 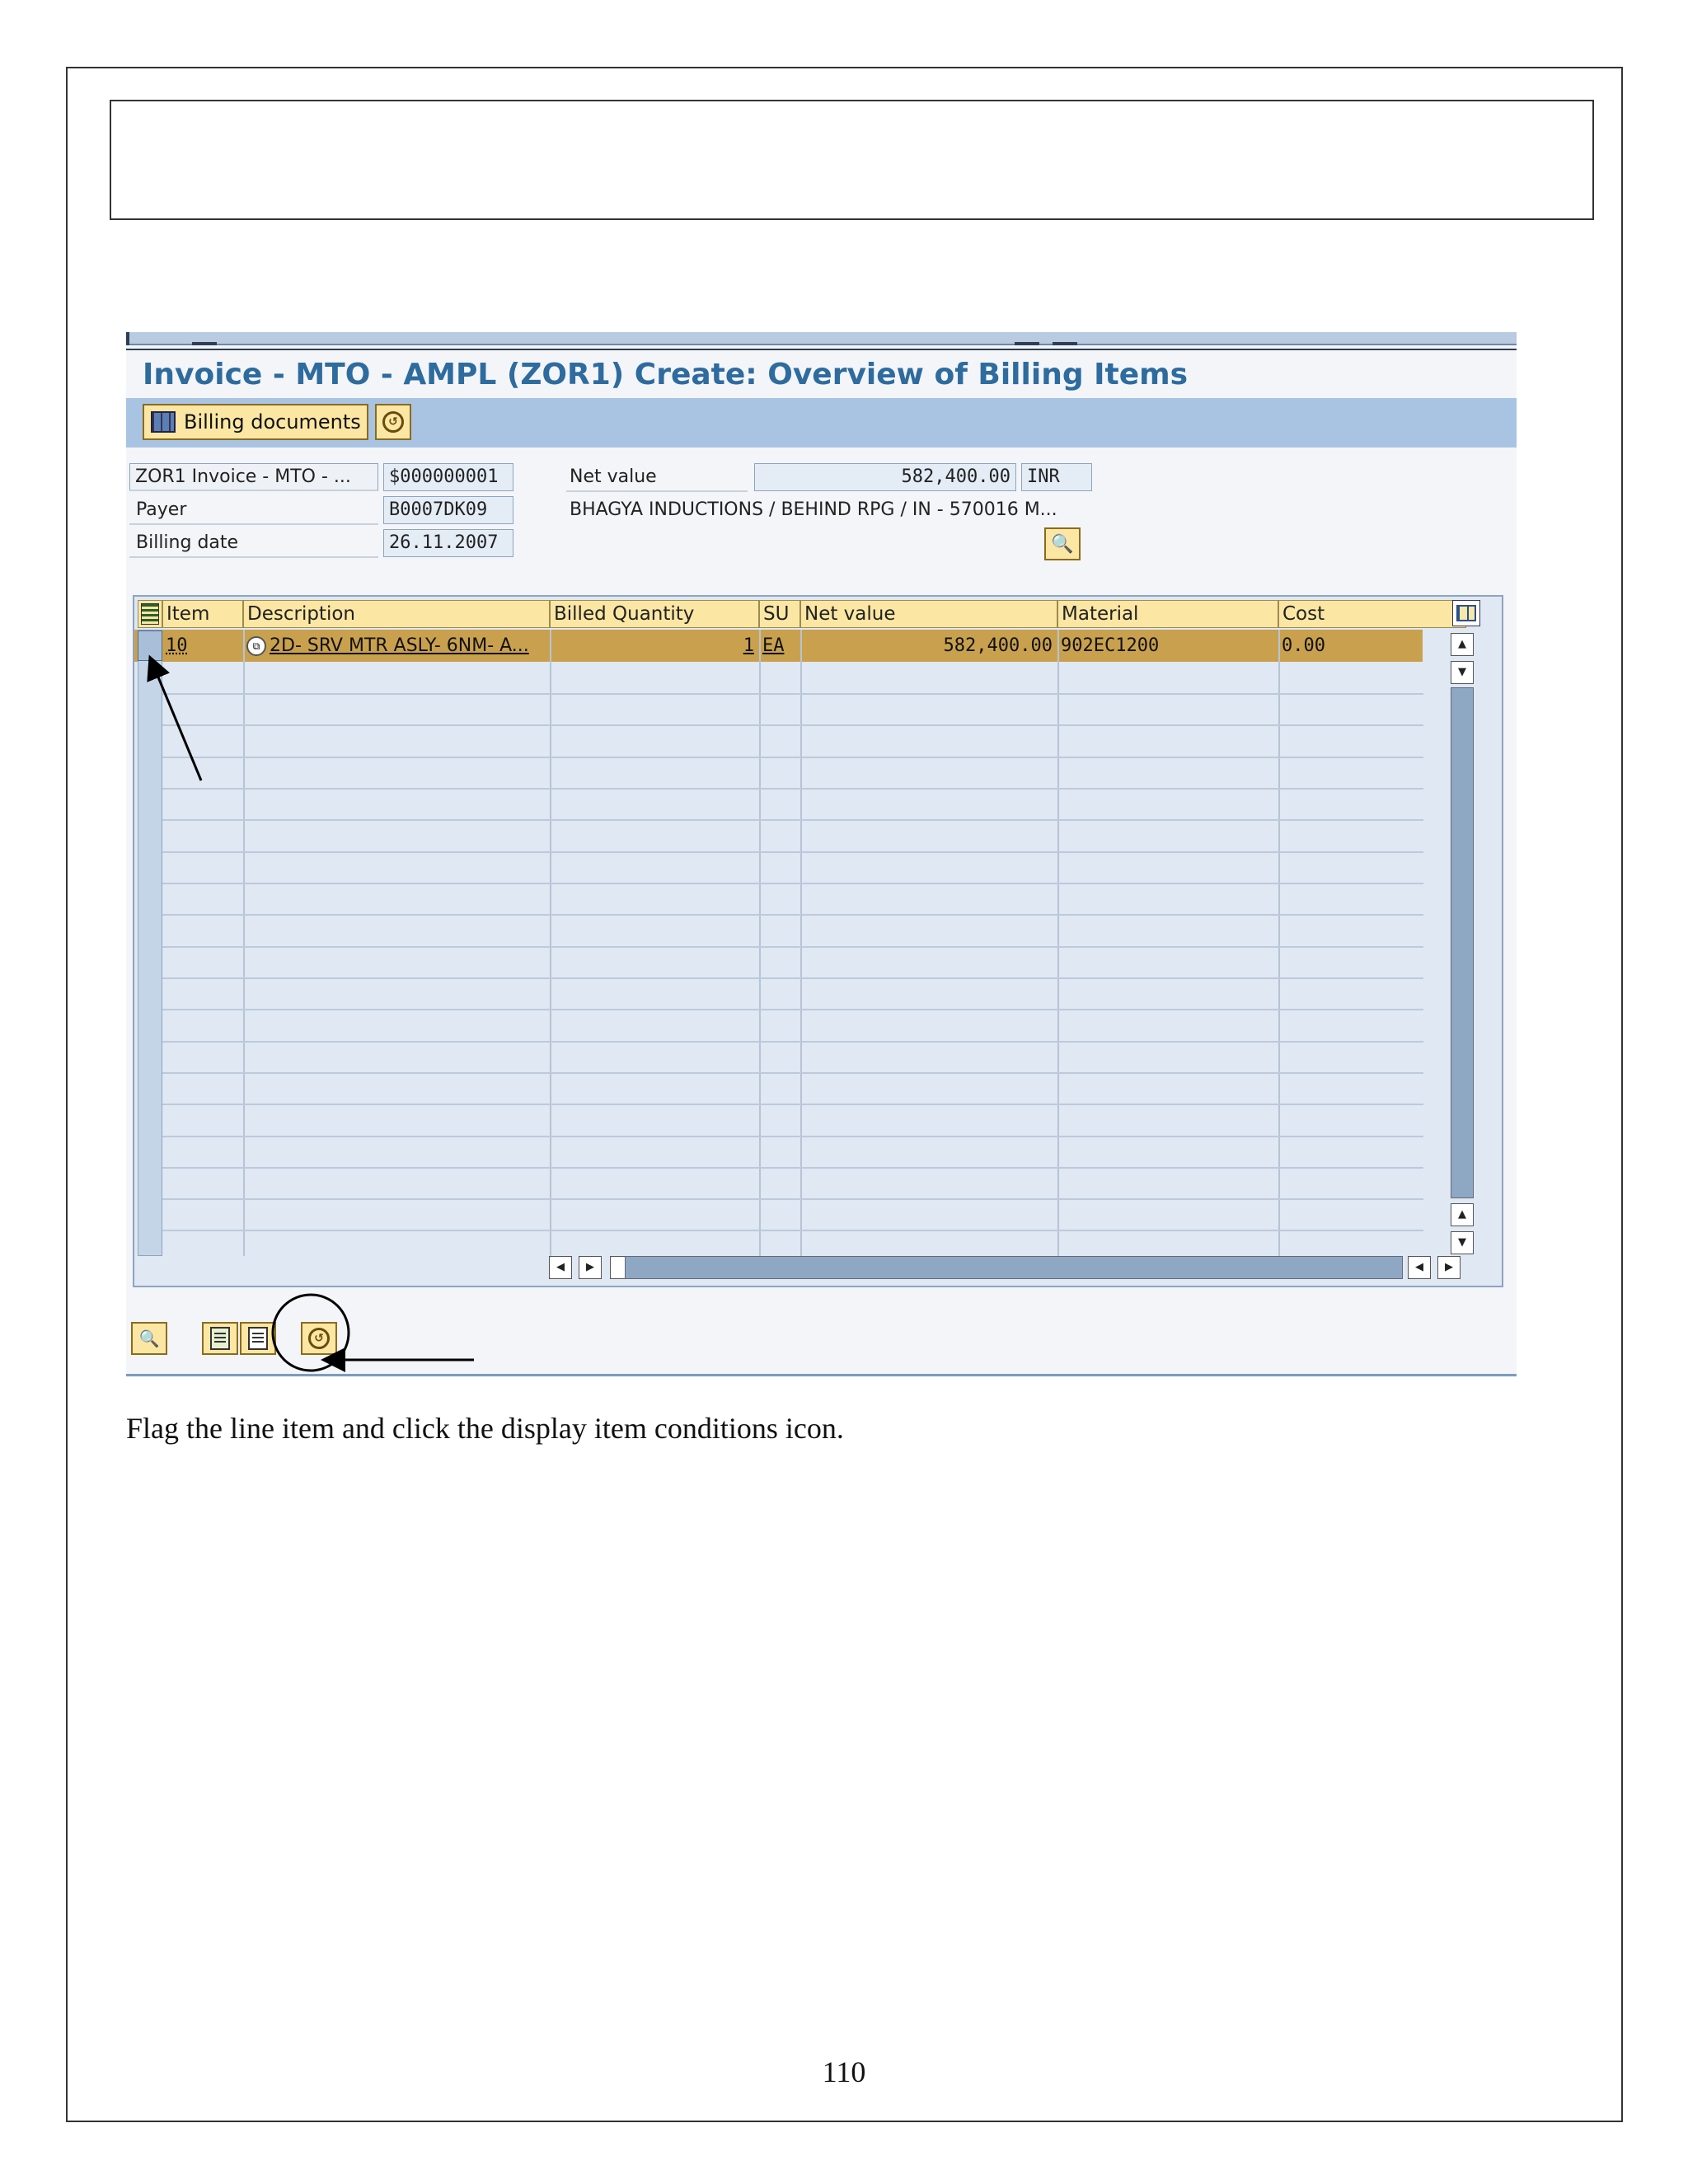 What do you see at coordinates (203, 614) in the screenshot?
I see `column-header-item: Item` at bounding box center [203, 614].